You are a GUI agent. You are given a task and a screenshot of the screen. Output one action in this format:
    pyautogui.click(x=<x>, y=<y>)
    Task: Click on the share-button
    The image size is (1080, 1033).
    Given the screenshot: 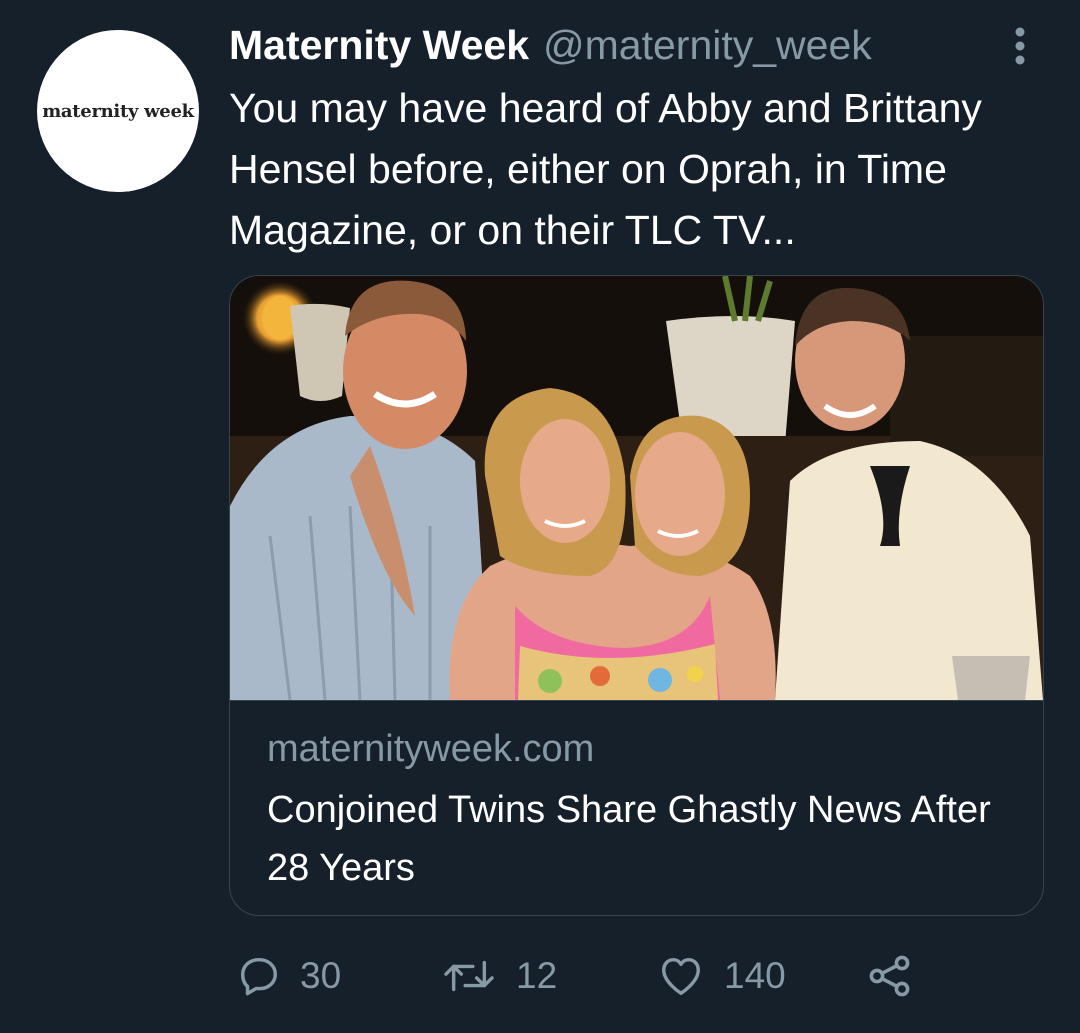 What is the action you would take?
    pyautogui.click(x=890, y=976)
    